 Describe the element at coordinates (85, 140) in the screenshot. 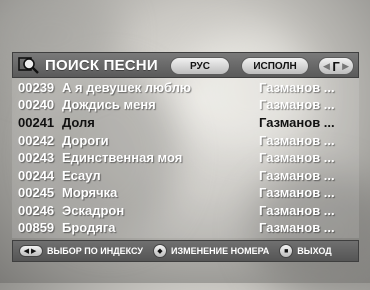

I see `song-title: Дороги` at that location.